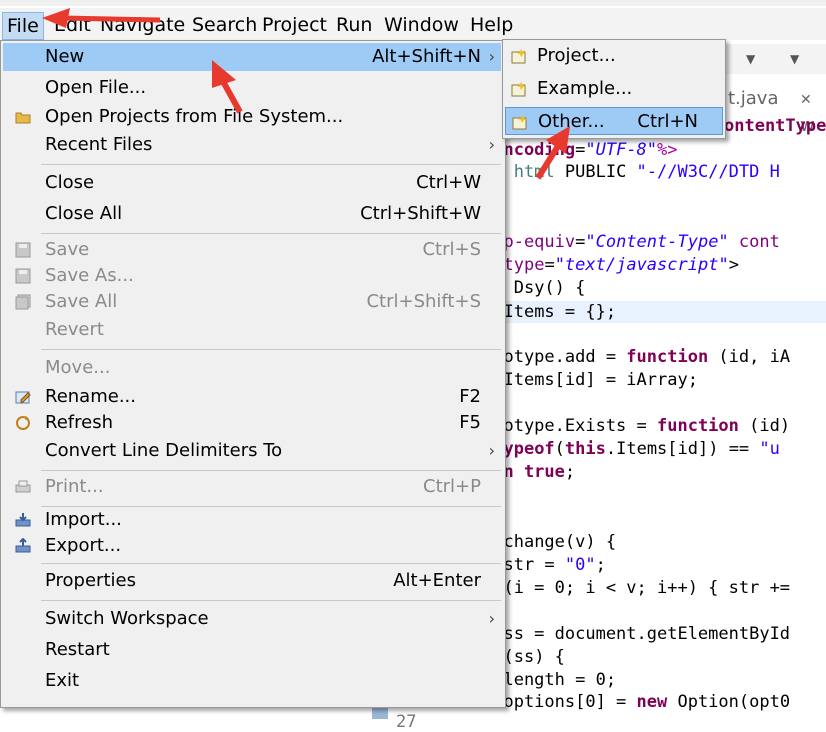  I want to click on line-number: 27, so click(406, 722).